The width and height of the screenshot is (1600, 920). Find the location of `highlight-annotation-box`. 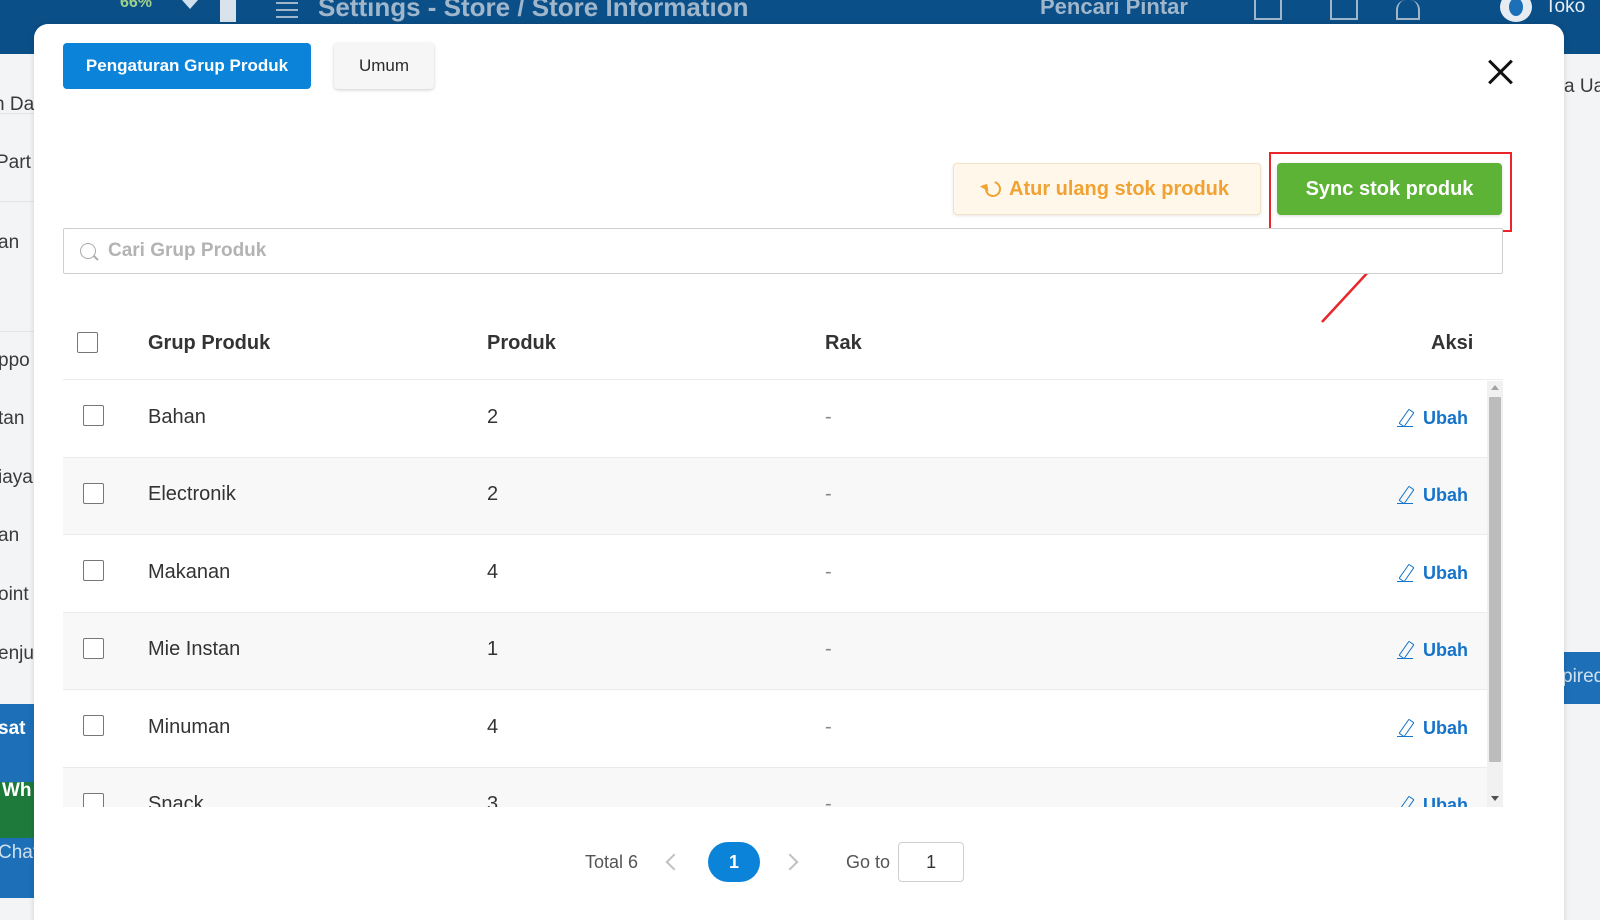

highlight-annotation-box is located at coordinates (1390, 192).